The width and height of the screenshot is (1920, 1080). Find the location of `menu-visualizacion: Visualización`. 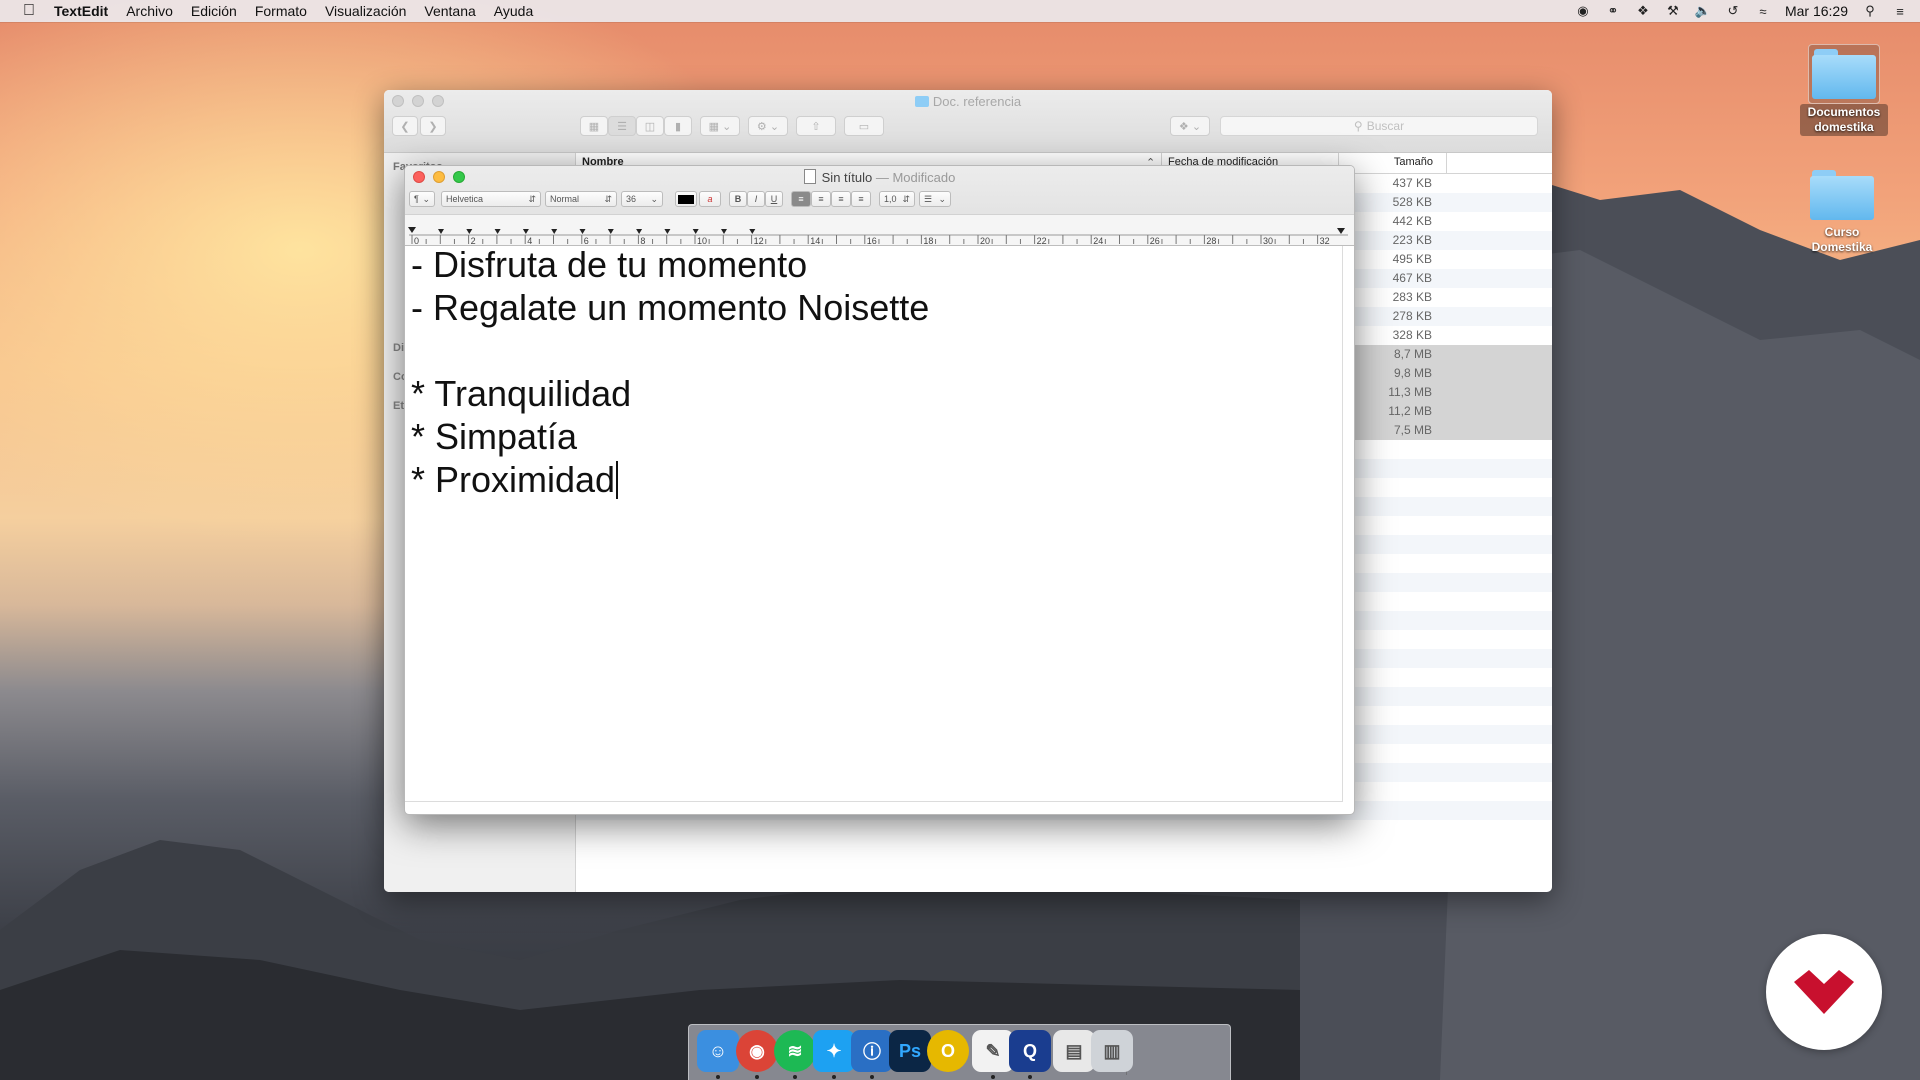

menu-visualizacion: Visualización is located at coordinates (365, 11).